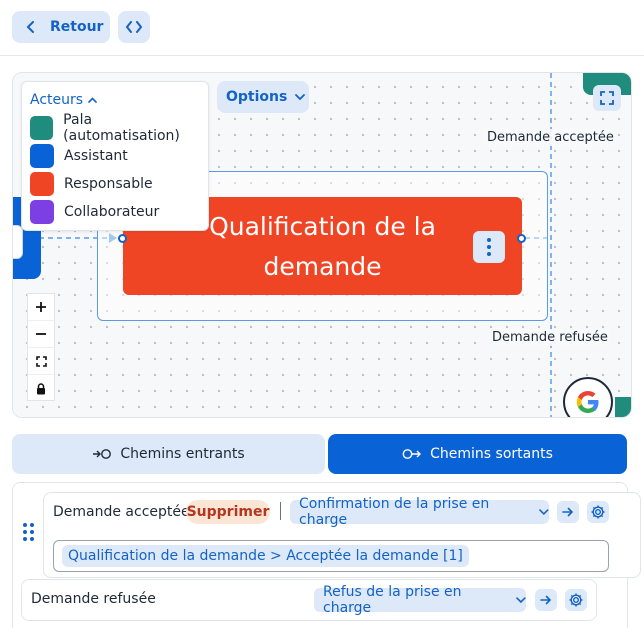 The image size is (644, 628). Describe the element at coordinates (57, 100) in the screenshot. I see `actors-legend-title: Acteurs` at that location.